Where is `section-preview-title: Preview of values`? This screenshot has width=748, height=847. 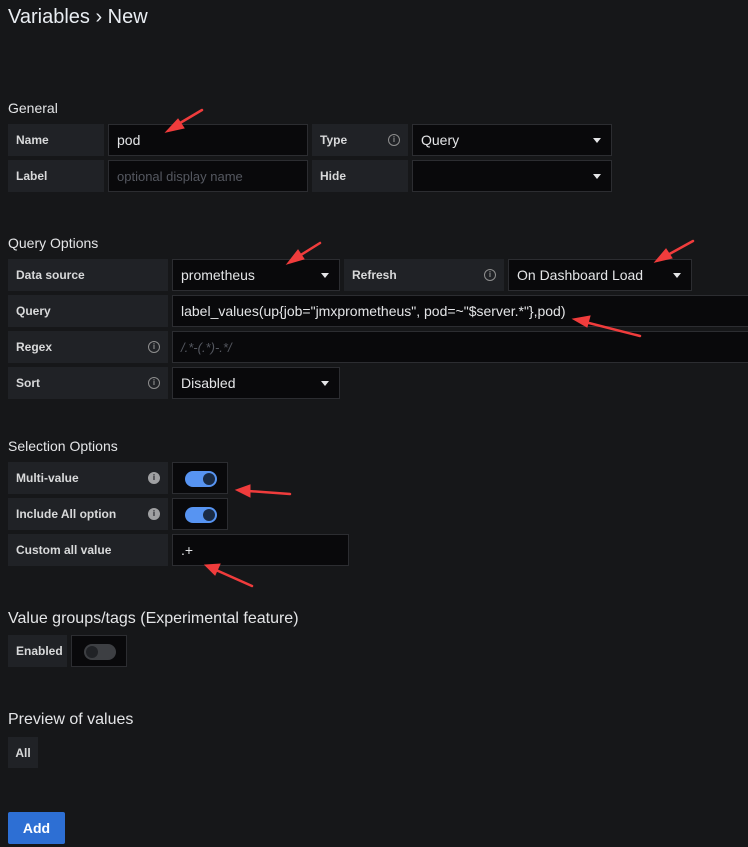 section-preview-title: Preview of values is located at coordinates (71, 719).